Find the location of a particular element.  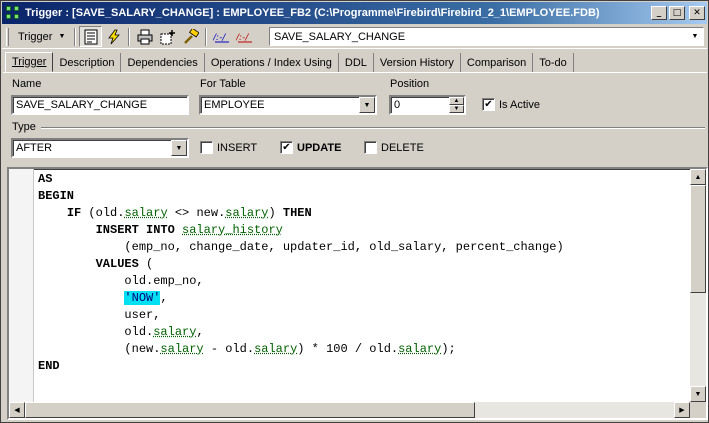

add-object-icon is located at coordinates (167, 36).